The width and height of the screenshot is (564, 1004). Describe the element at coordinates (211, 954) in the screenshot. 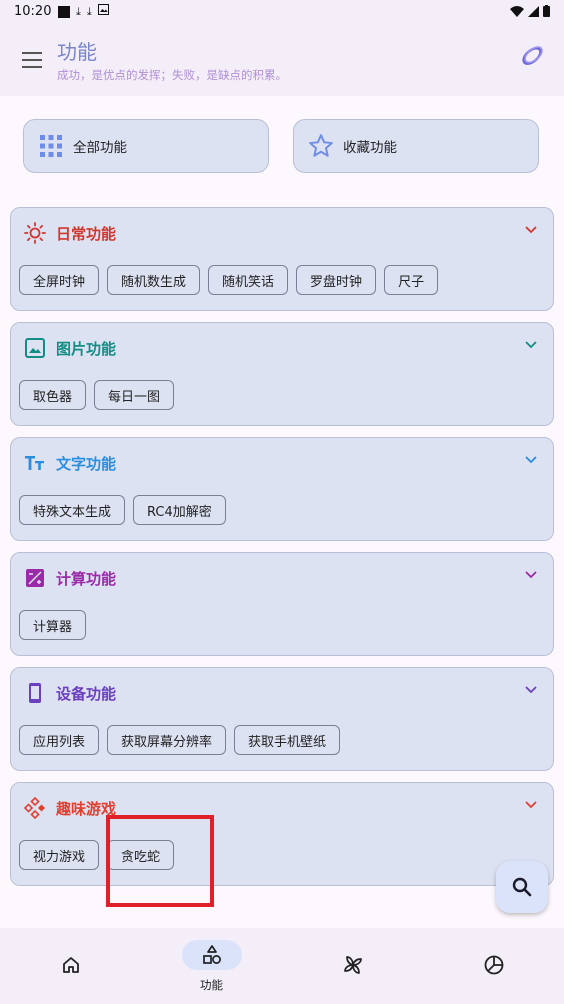

I see `shapes-icon` at that location.